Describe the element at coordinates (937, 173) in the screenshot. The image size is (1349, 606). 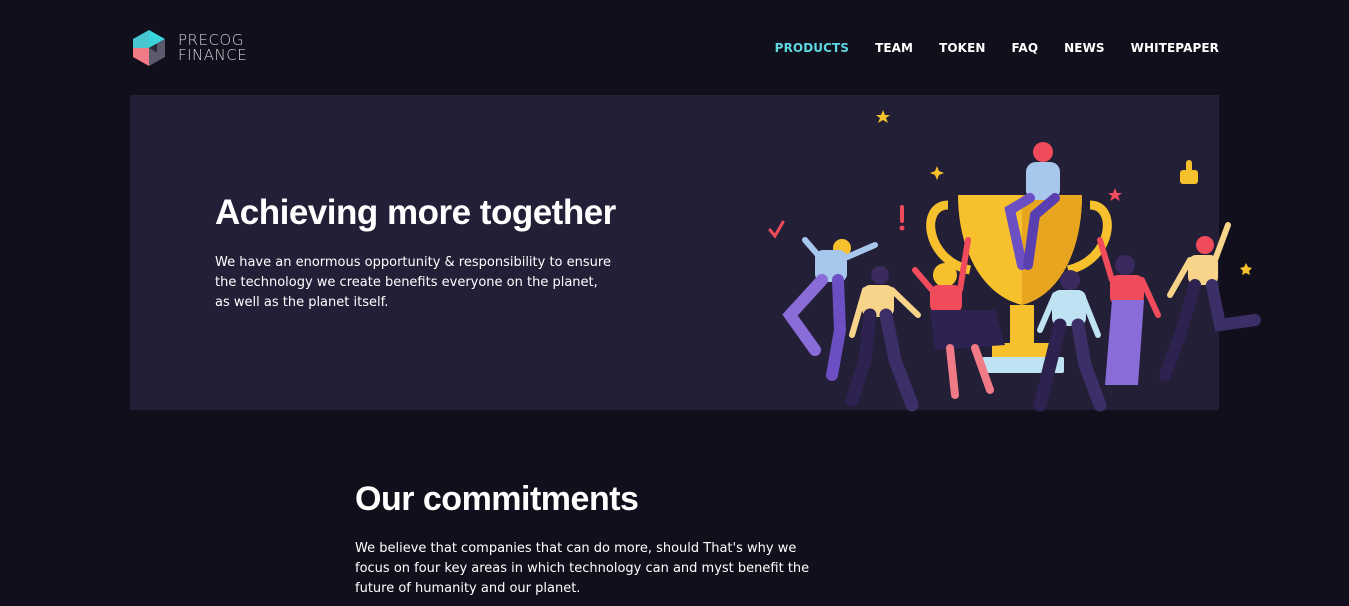
I see `sparkle-icon` at that location.